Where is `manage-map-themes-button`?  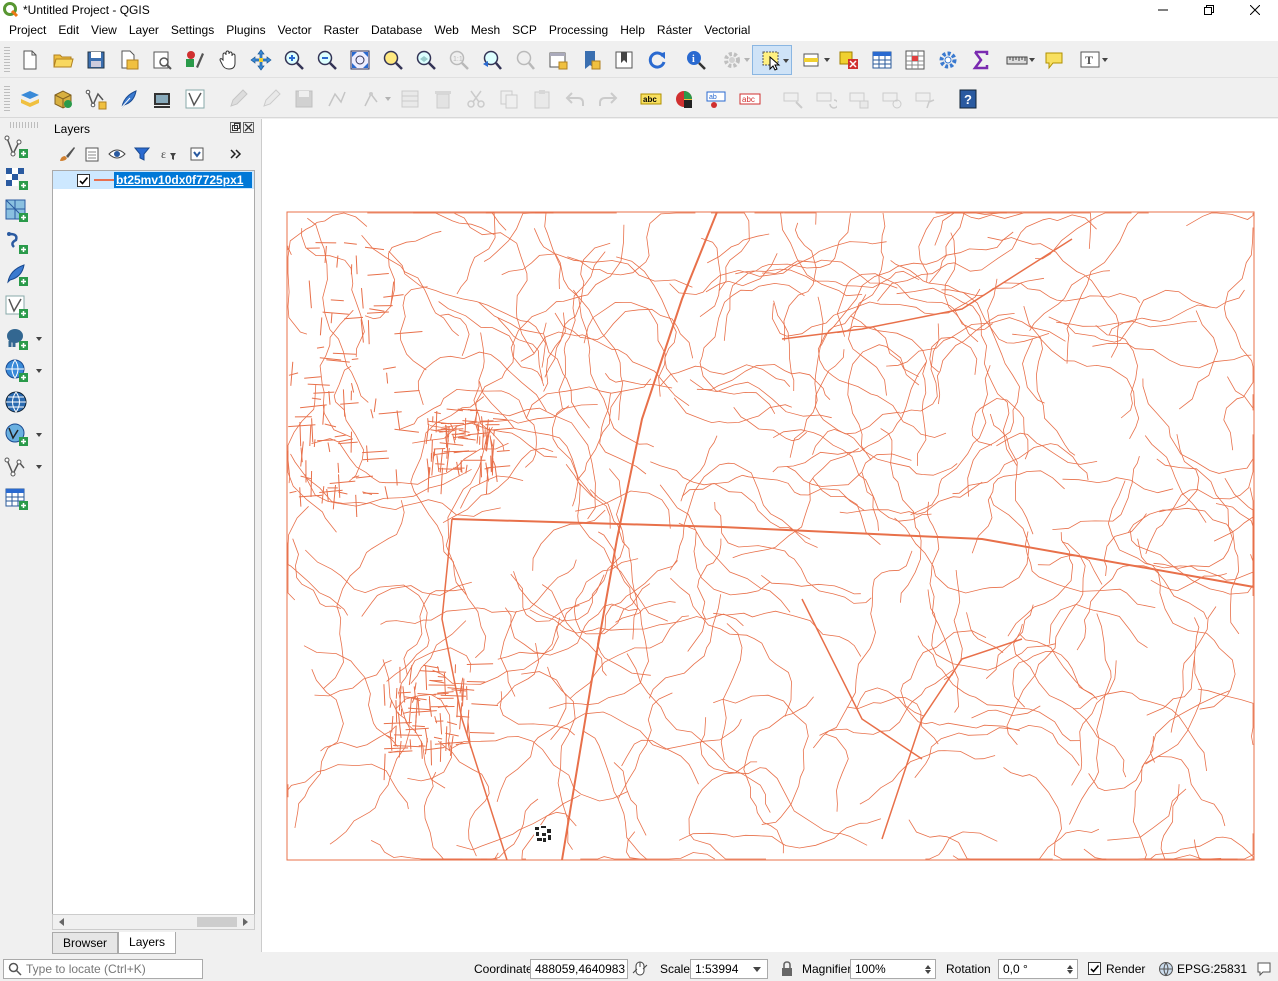 manage-map-themes-button is located at coordinates (116, 154).